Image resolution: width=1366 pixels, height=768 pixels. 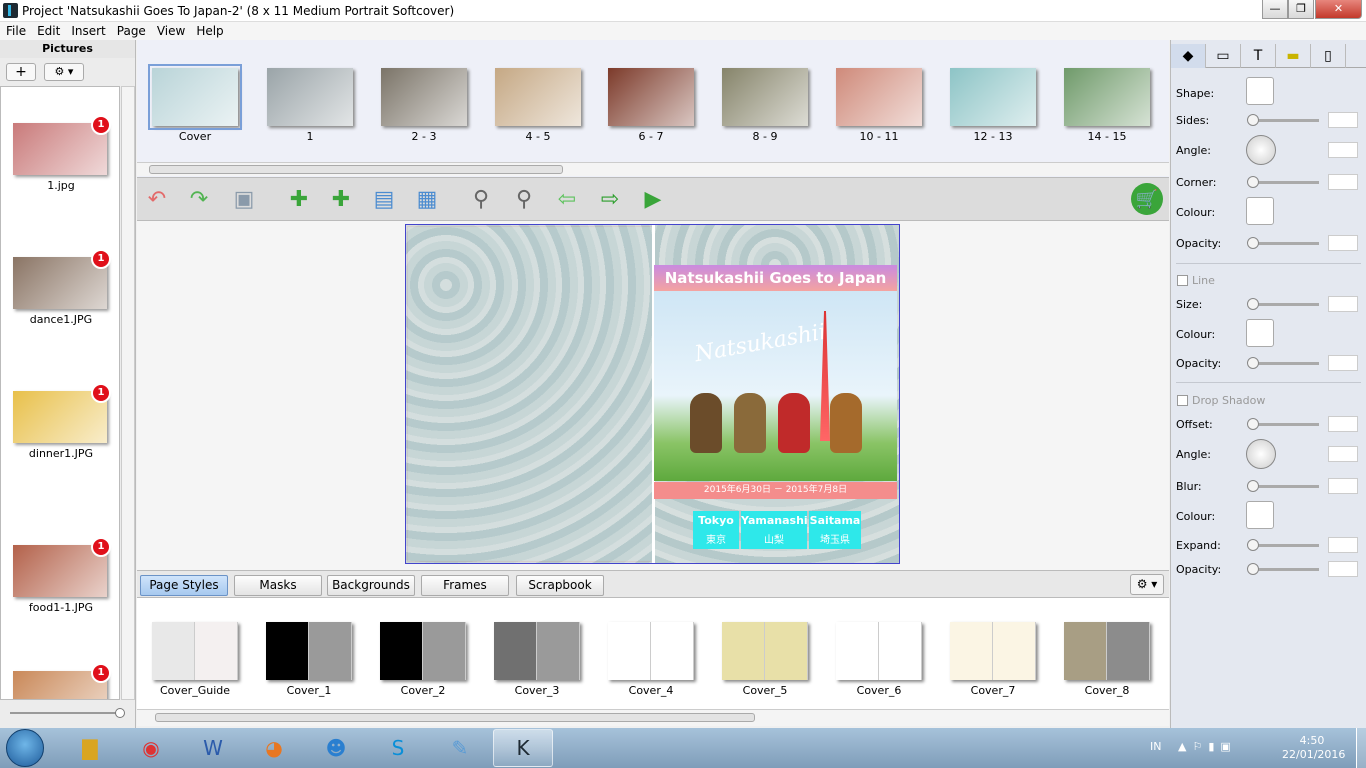 I want to click on shape-properties-icon: ◆, so click(x=1188, y=56).